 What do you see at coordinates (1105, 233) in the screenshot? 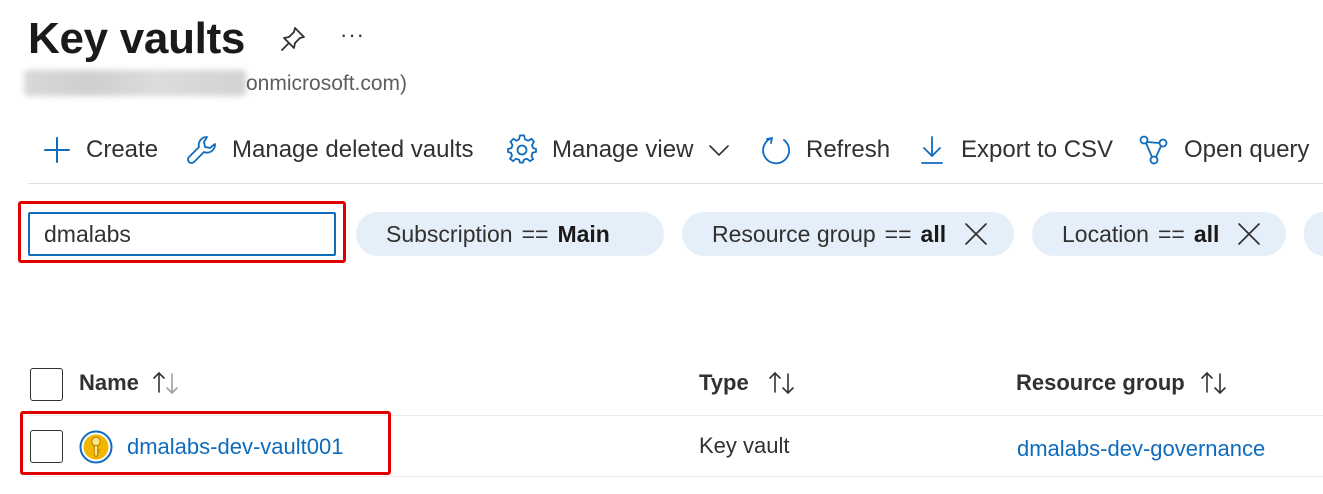
I see `filter-key: Location` at bounding box center [1105, 233].